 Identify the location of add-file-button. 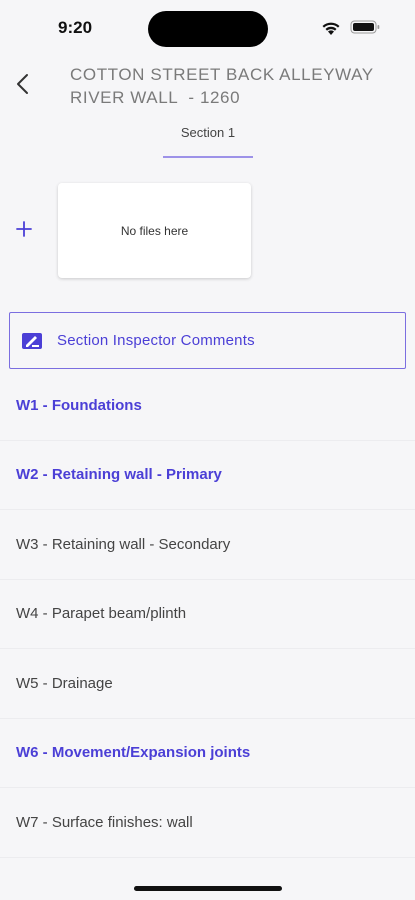
(24, 229).